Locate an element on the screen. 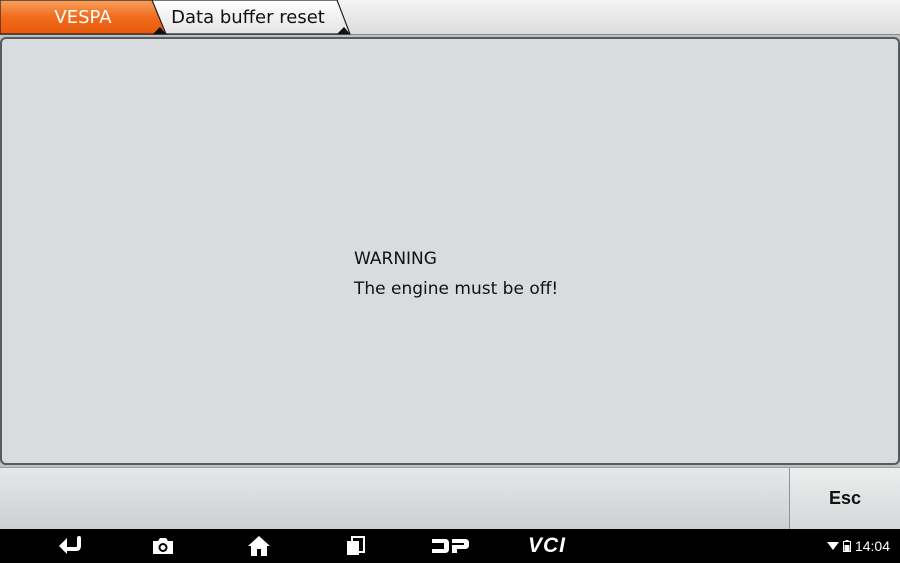  warning-body: The engine must be off! is located at coordinates (456, 289).